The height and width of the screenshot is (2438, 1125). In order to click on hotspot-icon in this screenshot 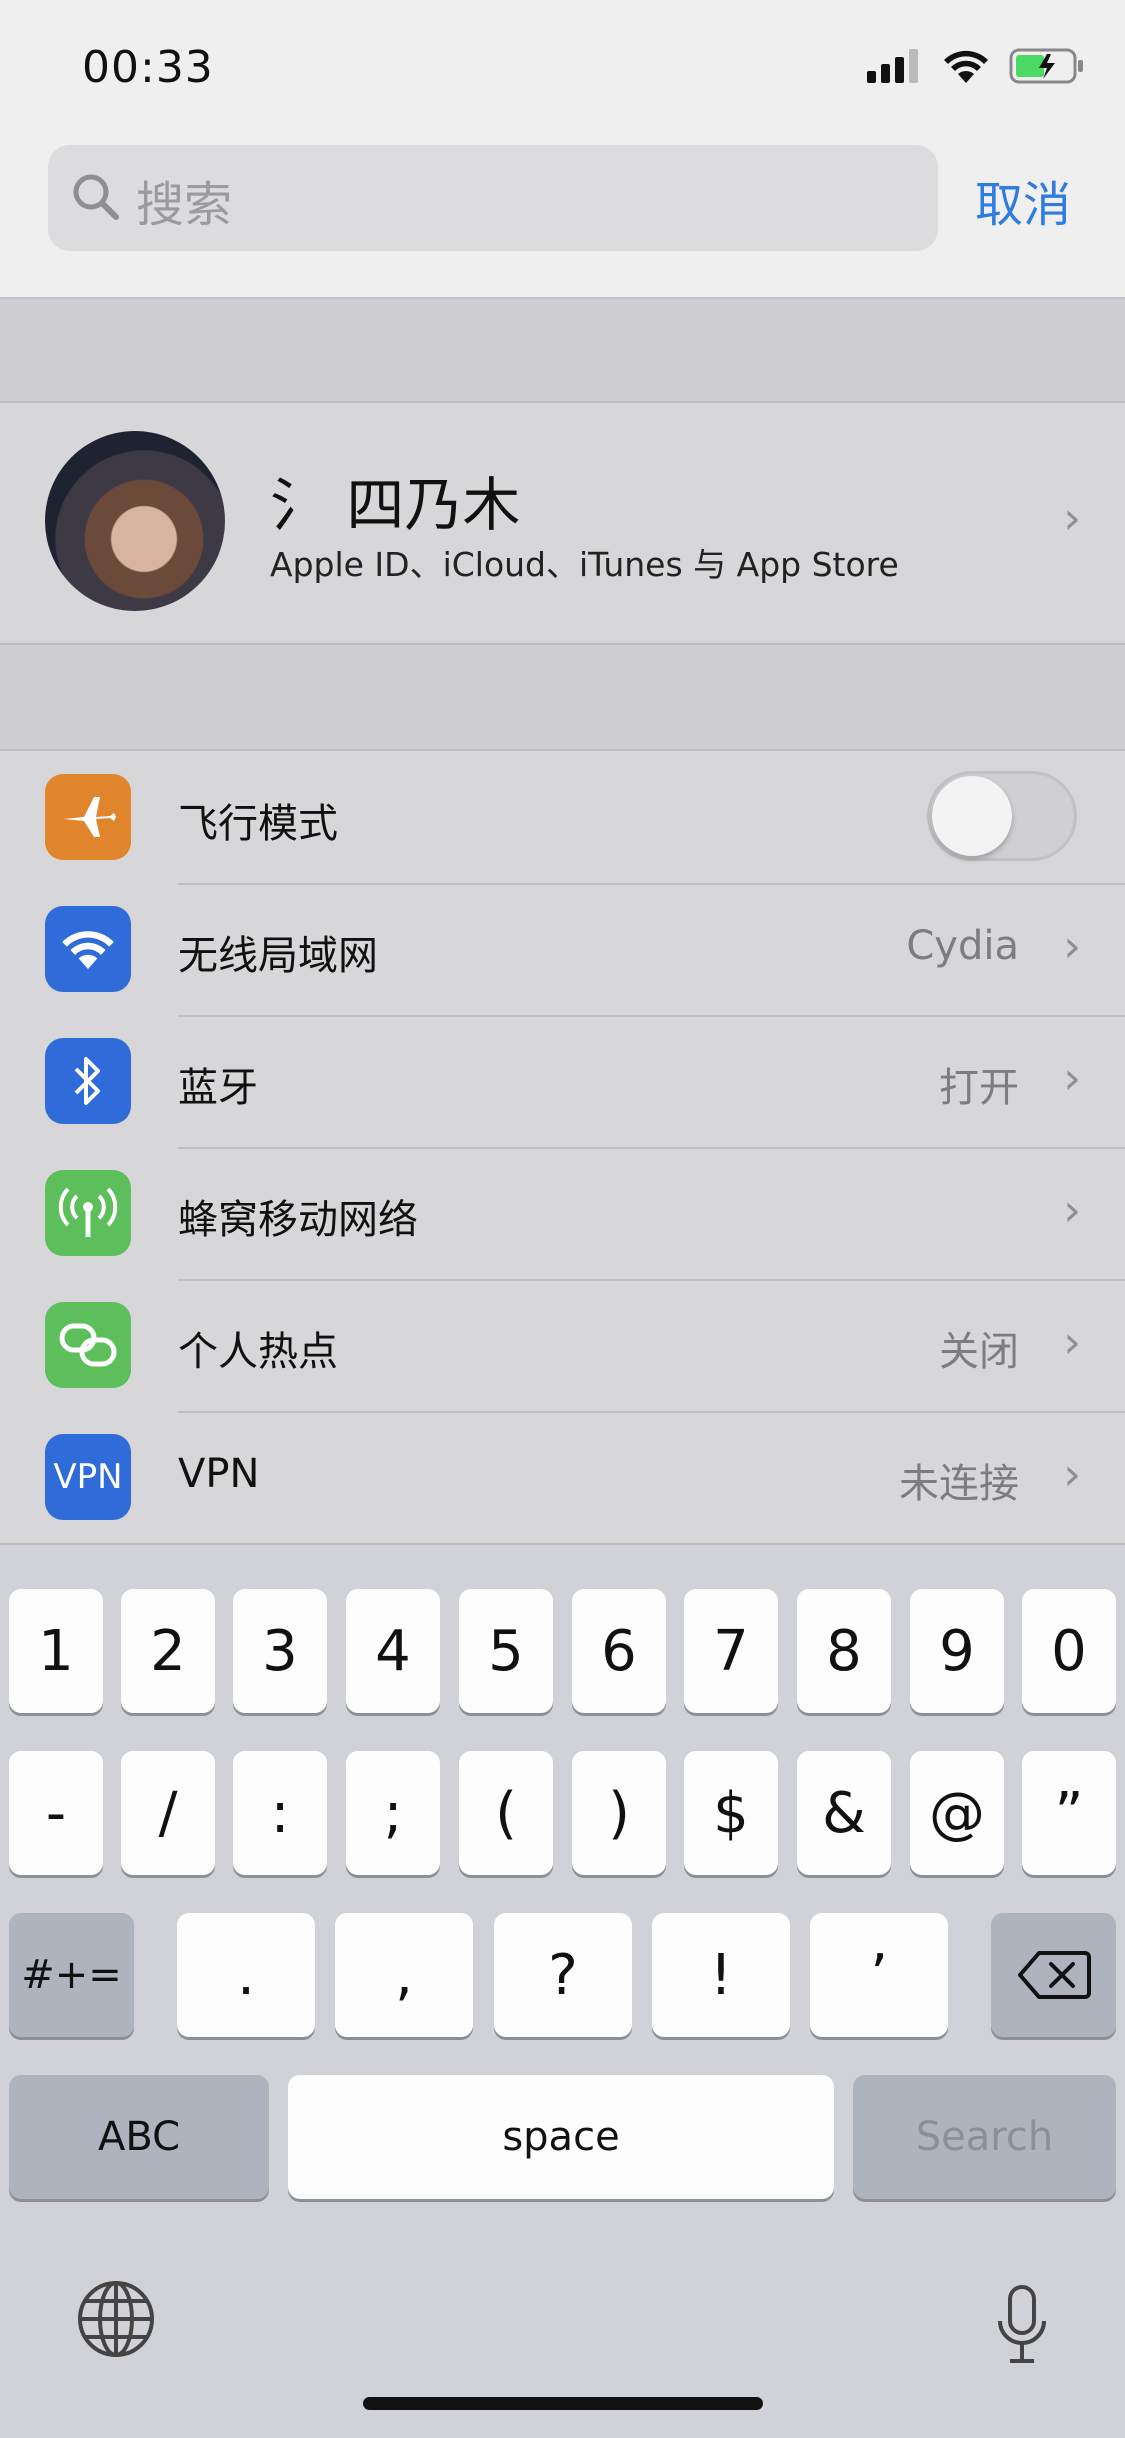, I will do `click(88, 1345)`.